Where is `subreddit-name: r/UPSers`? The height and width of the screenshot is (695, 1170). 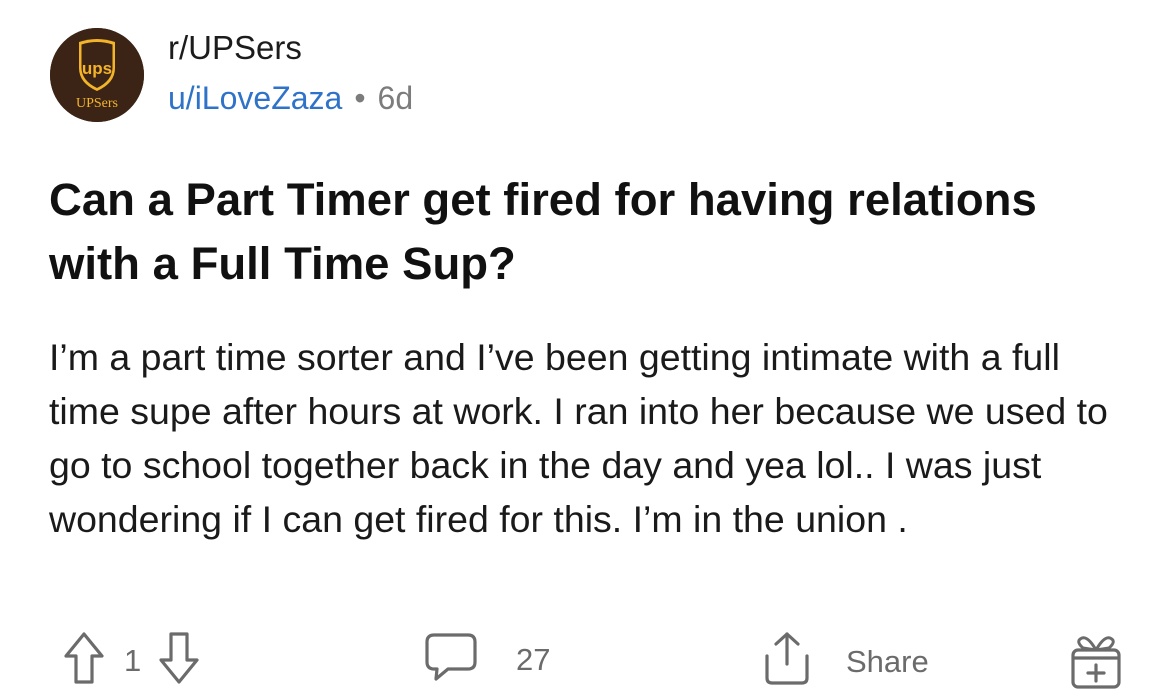 subreddit-name: r/UPSers is located at coordinates (235, 48).